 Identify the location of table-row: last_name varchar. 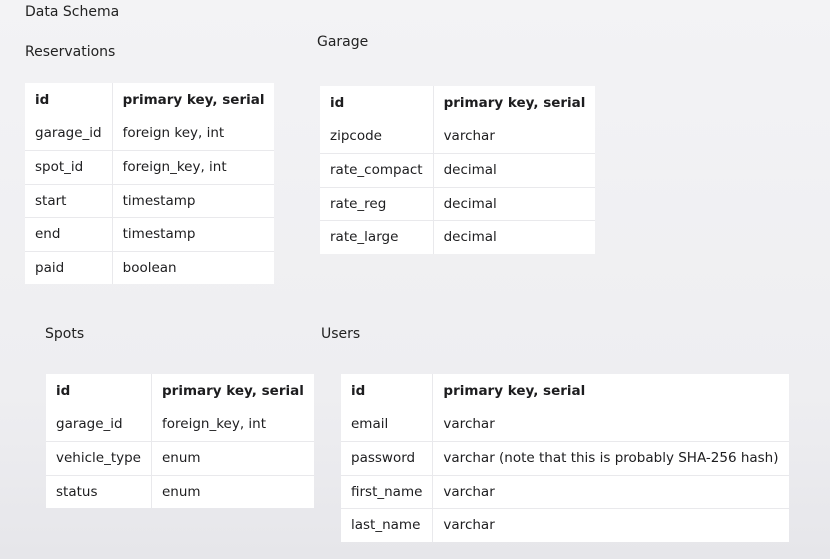
(565, 525).